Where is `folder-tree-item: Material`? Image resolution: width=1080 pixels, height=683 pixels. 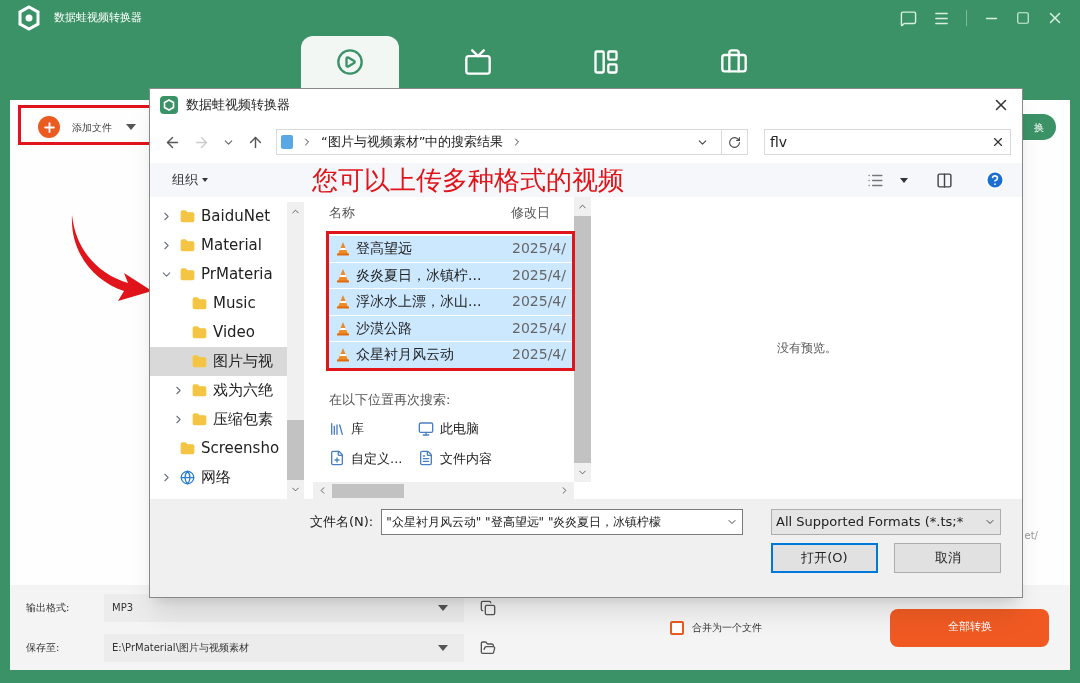 folder-tree-item: Material is located at coordinates (218, 245).